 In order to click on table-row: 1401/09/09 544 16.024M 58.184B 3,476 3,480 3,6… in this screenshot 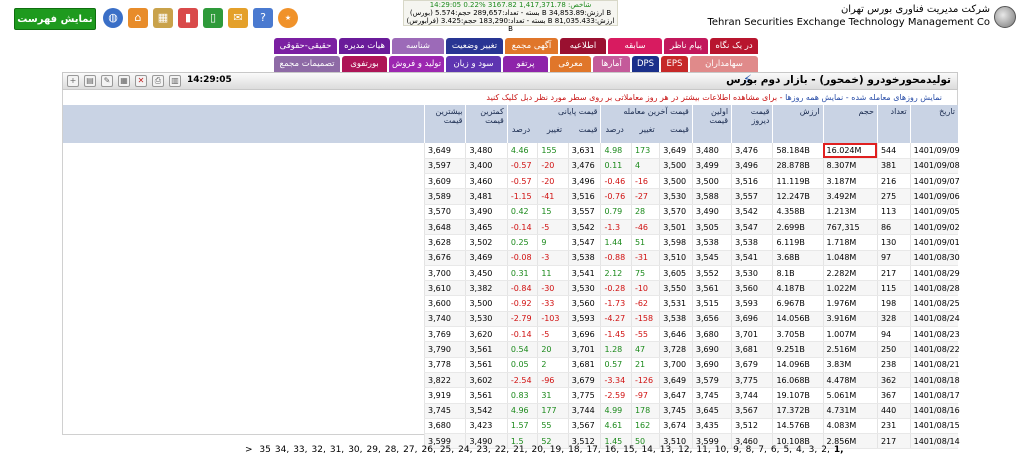, I will do `click(691, 151)`.